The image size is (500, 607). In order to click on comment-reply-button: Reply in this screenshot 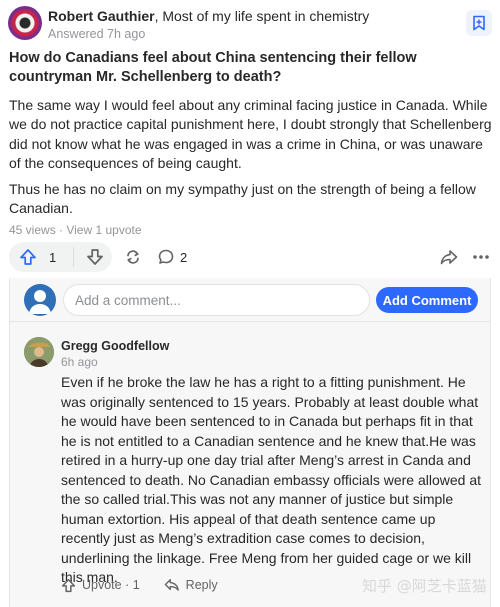, I will do `click(191, 585)`.